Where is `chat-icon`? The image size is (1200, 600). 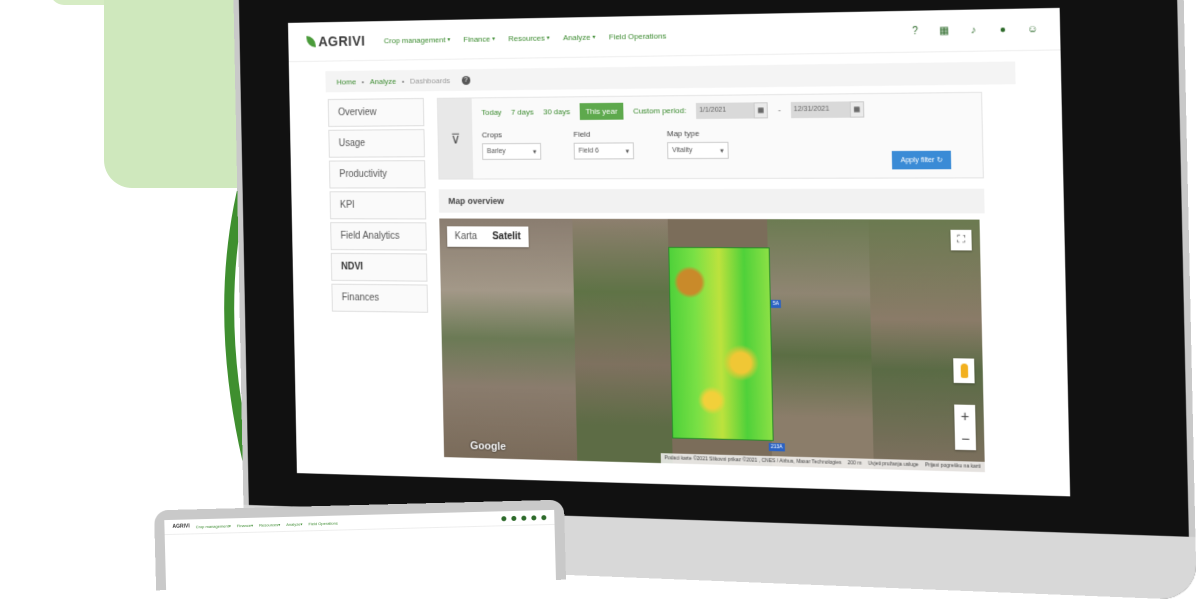
chat-icon is located at coordinates (534, 517).